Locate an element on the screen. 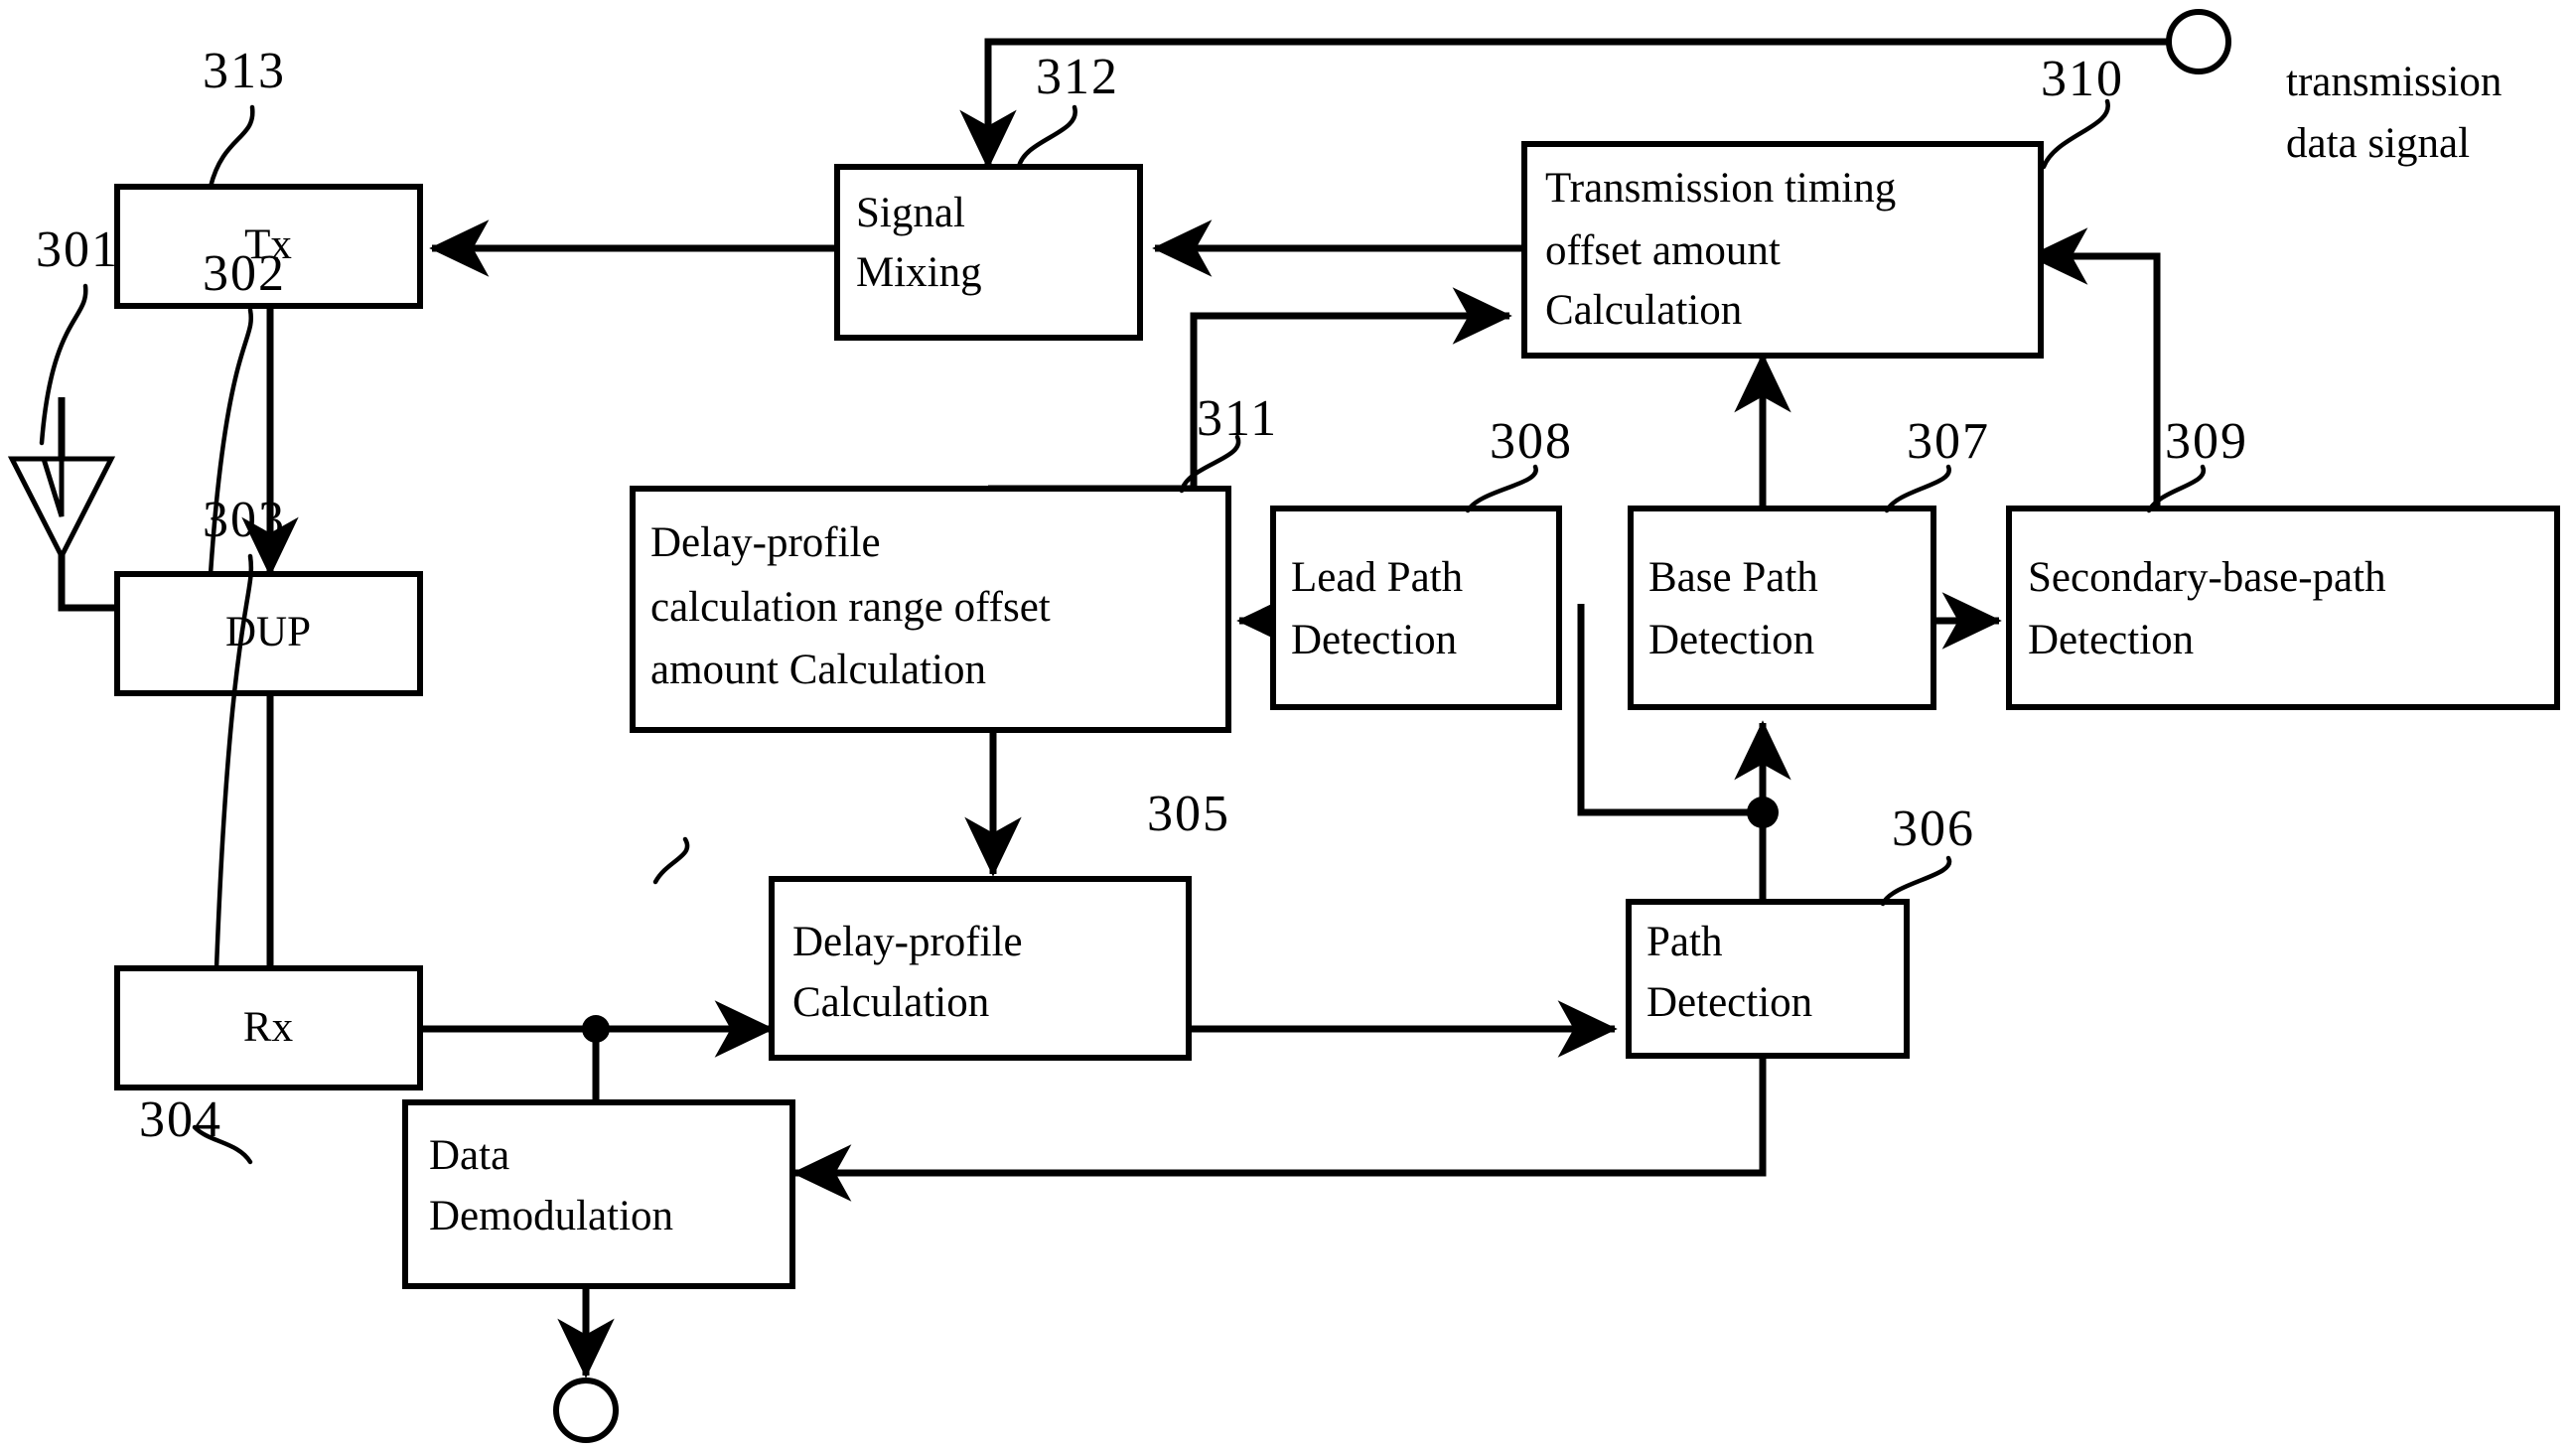 The width and height of the screenshot is (2576, 1452). block-lead-path-detection-label-line1: Lead Path is located at coordinates (1377, 577).